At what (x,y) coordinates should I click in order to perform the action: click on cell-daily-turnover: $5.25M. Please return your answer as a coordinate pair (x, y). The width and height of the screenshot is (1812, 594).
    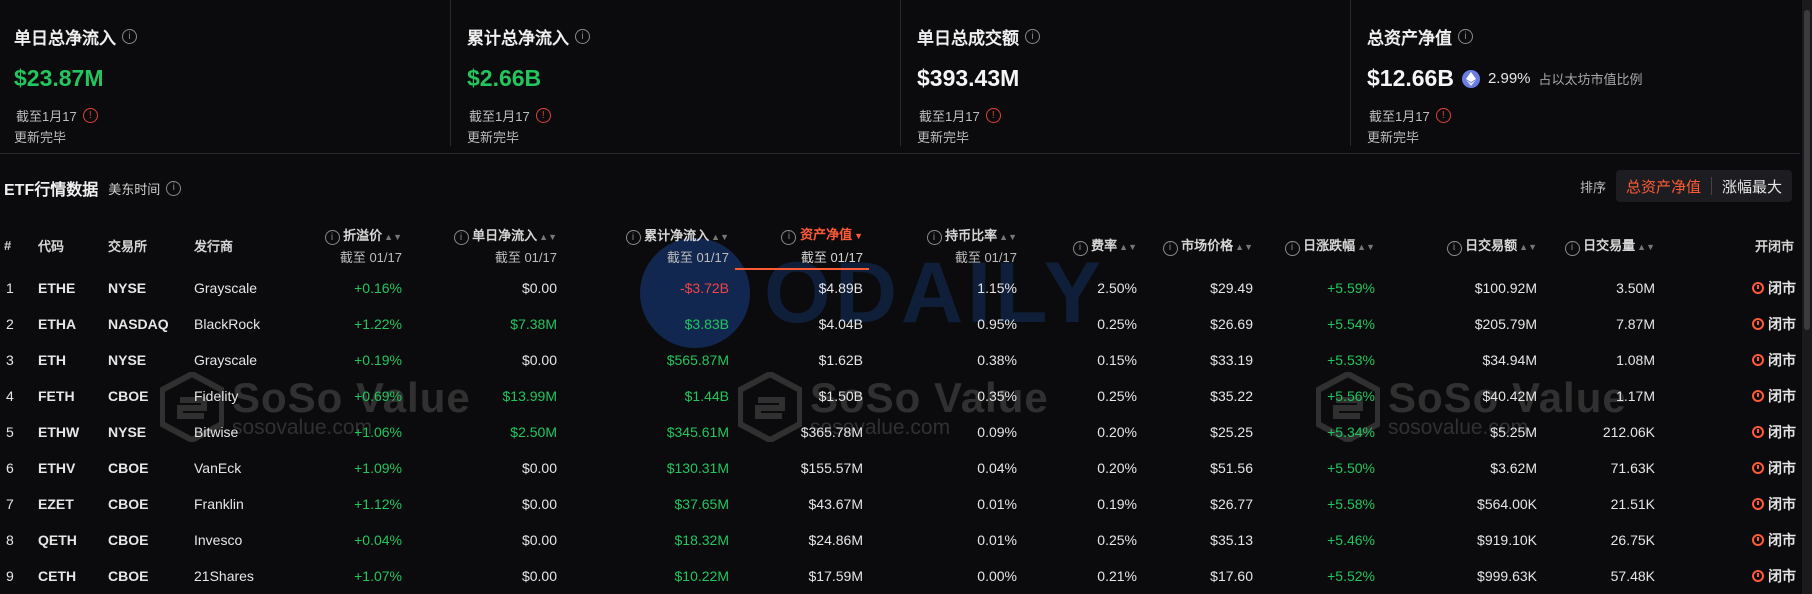
    Looking at the image, I should click on (1513, 432).